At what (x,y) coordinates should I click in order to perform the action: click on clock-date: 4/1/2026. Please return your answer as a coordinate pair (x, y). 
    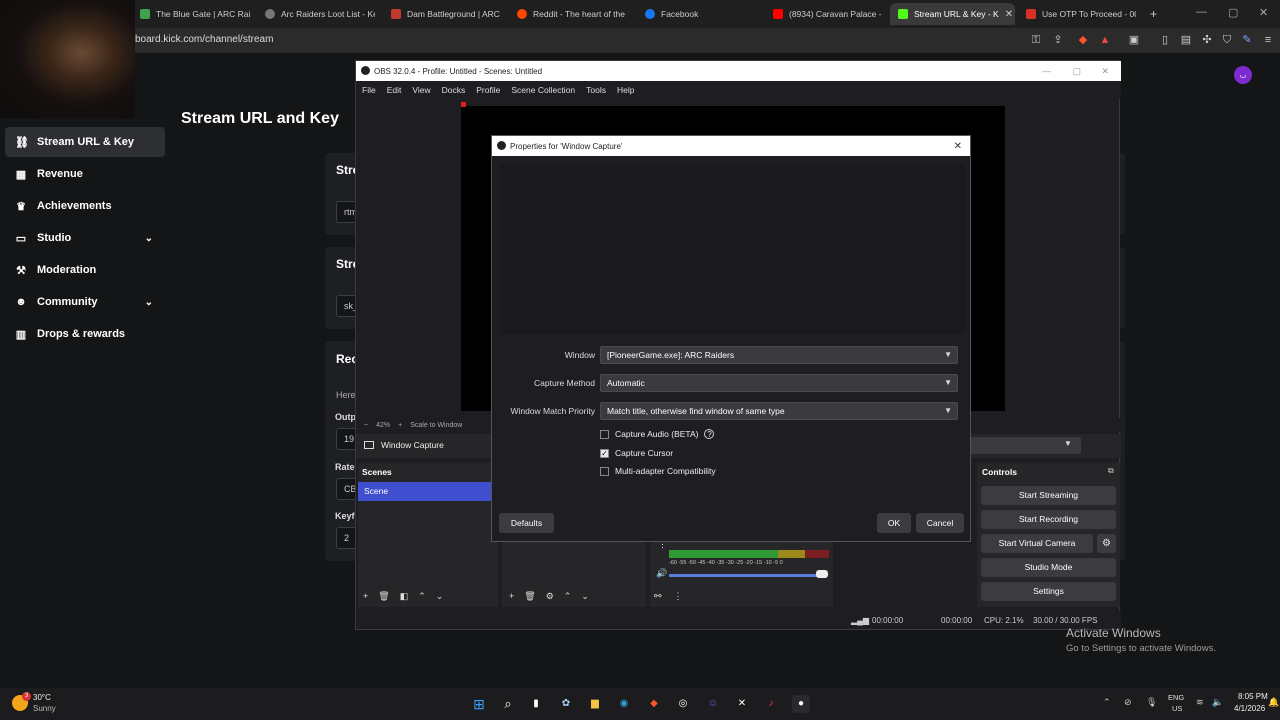
    Looking at the image, I should click on (1249, 708).